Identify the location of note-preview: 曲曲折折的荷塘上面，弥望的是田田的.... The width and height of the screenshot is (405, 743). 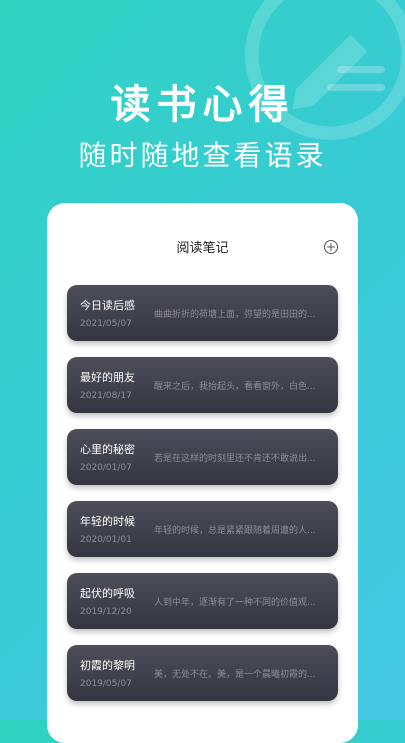
(235, 315).